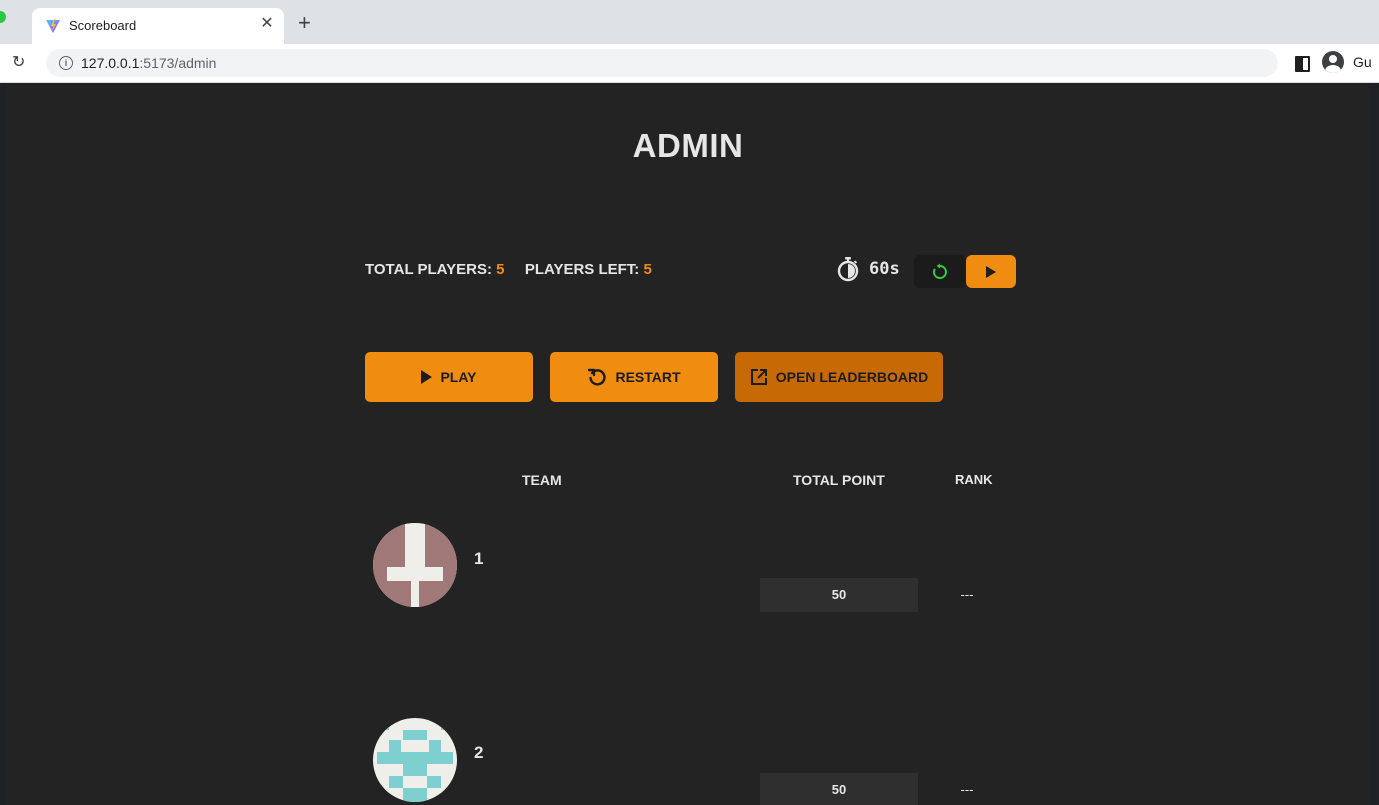 This screenshot has width=1379, height=805. Describe the element at coordinates (848, 269) in the screenshot. I see `stopwatch-icon` at that location.